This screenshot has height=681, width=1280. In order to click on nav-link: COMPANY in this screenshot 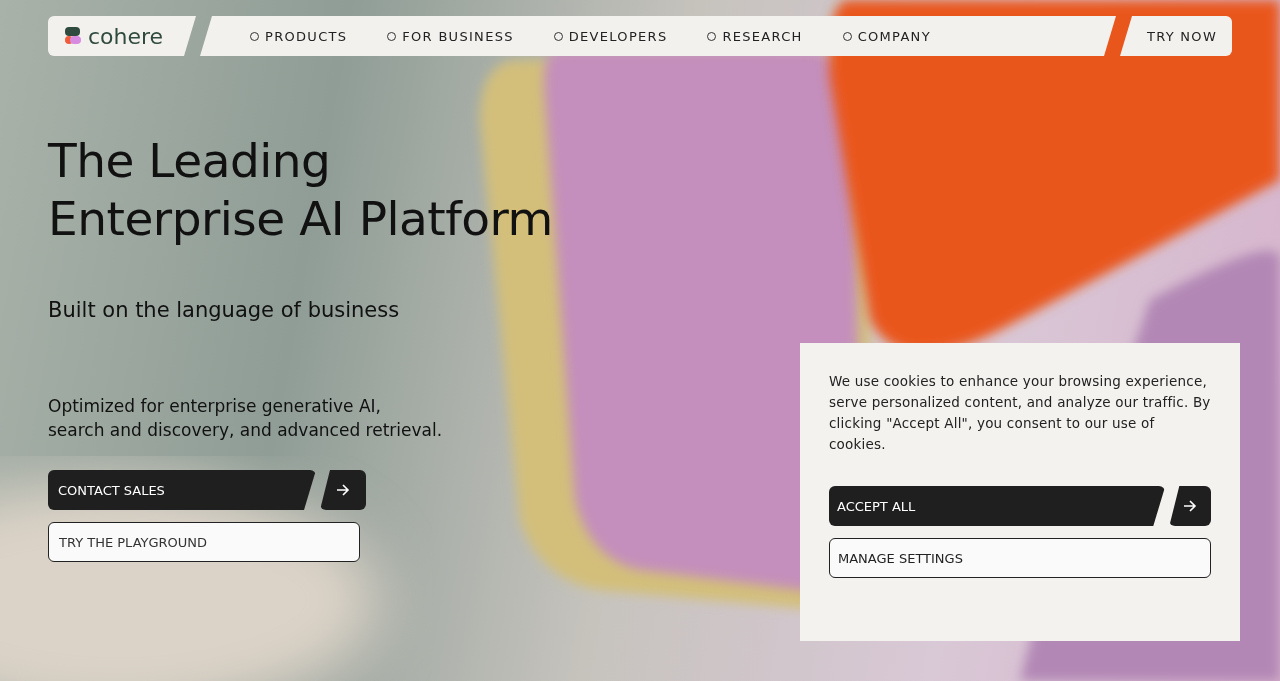, I will do `click(886, 36)`.